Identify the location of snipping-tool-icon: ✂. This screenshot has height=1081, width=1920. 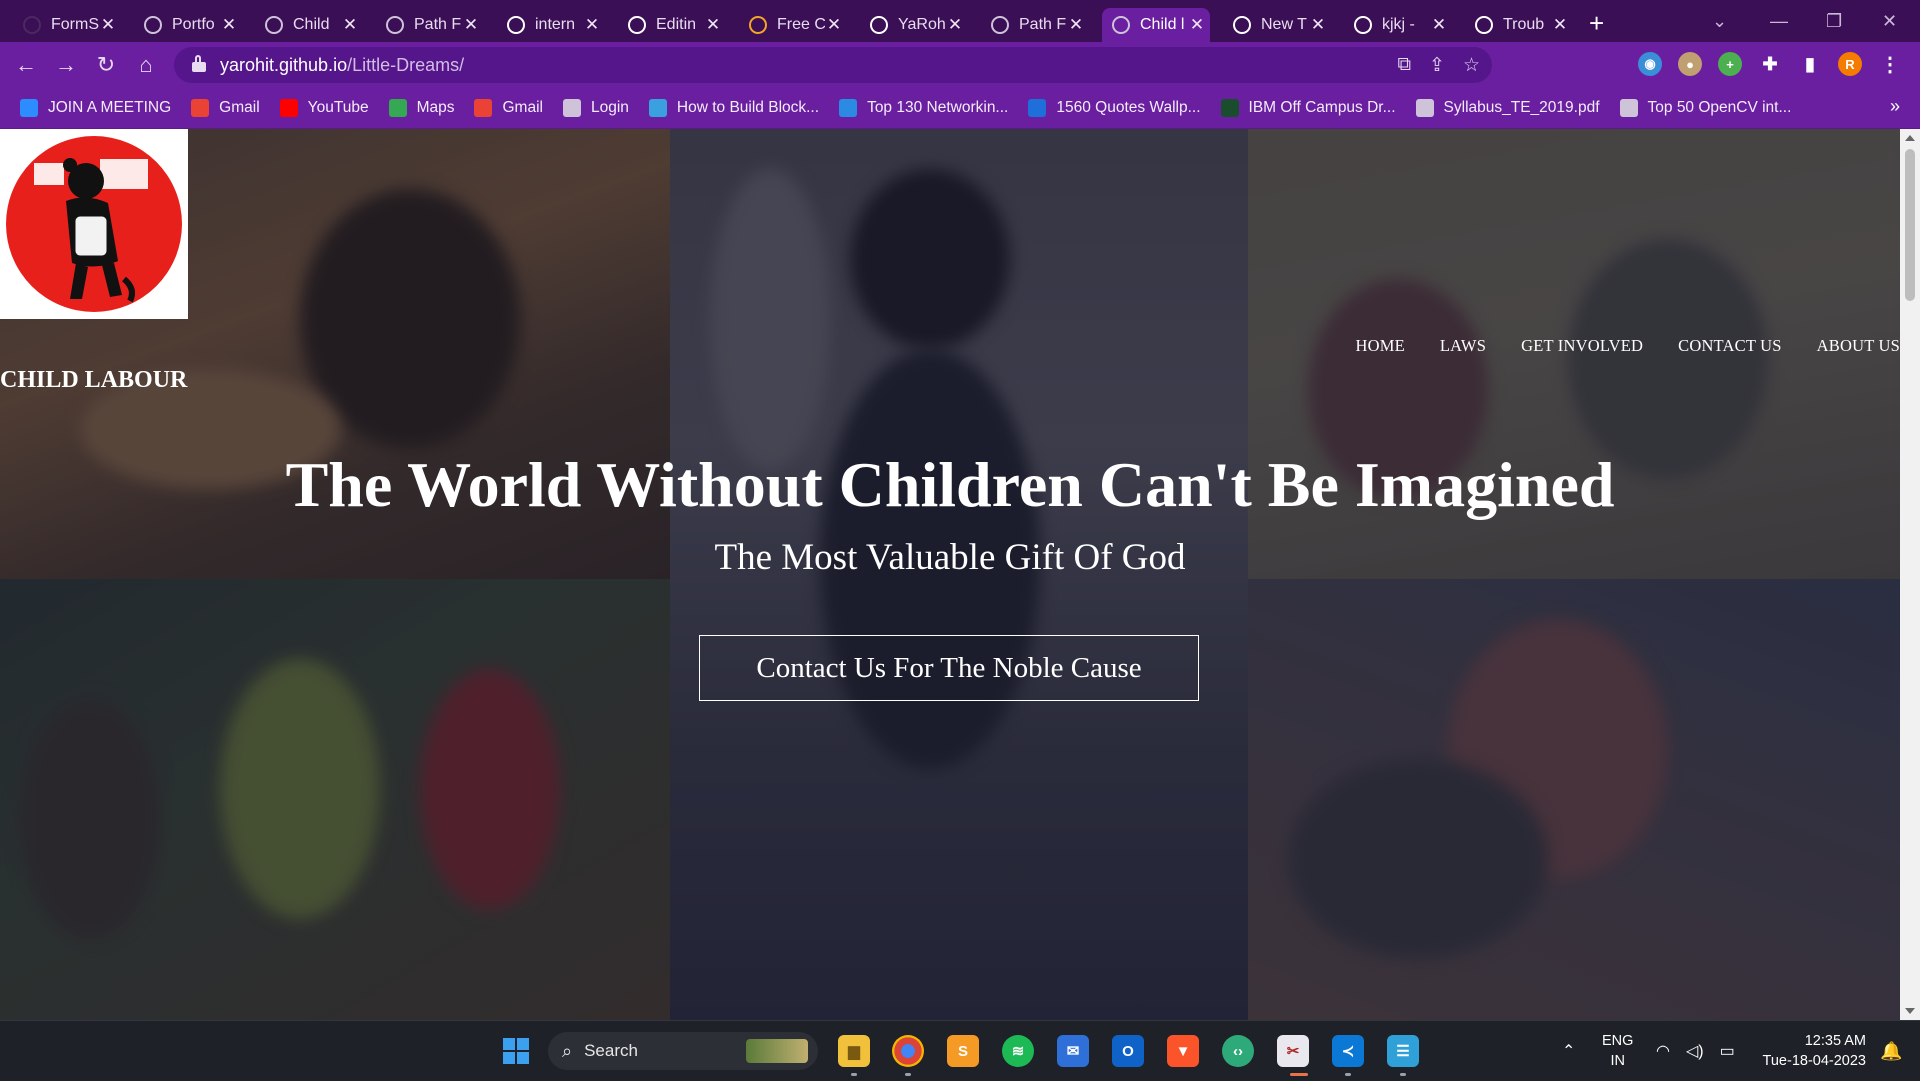
(1293, 1051).